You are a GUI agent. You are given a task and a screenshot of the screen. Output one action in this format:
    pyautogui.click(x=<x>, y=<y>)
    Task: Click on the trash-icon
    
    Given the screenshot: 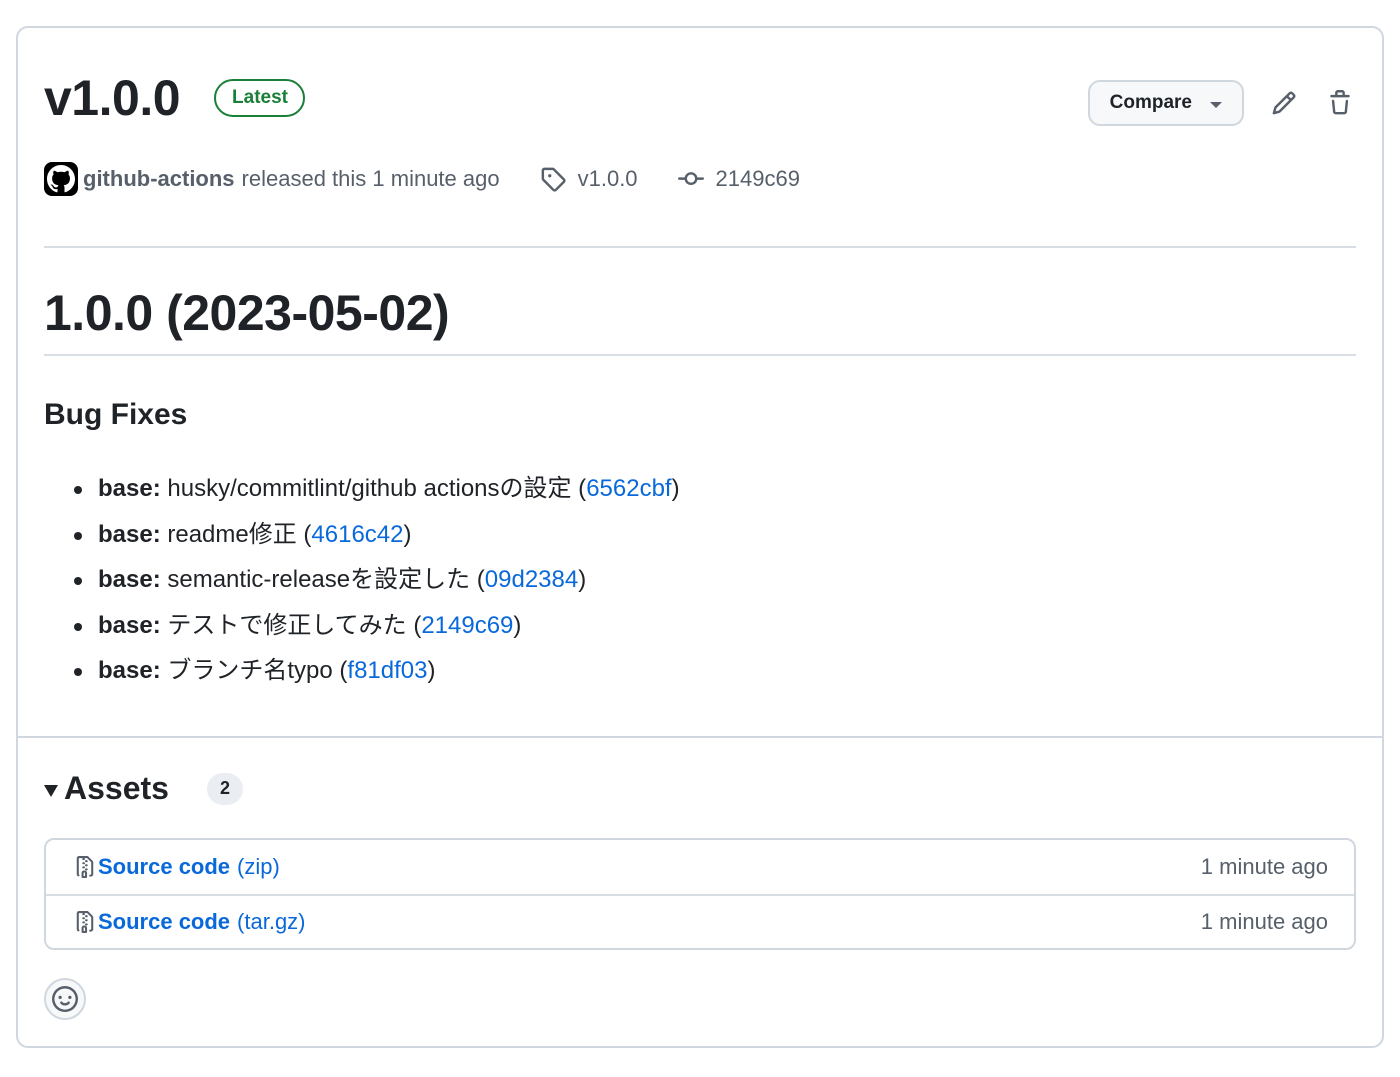 What is the action you would take?
    pyautogui.click(x=1340, y=102)
    